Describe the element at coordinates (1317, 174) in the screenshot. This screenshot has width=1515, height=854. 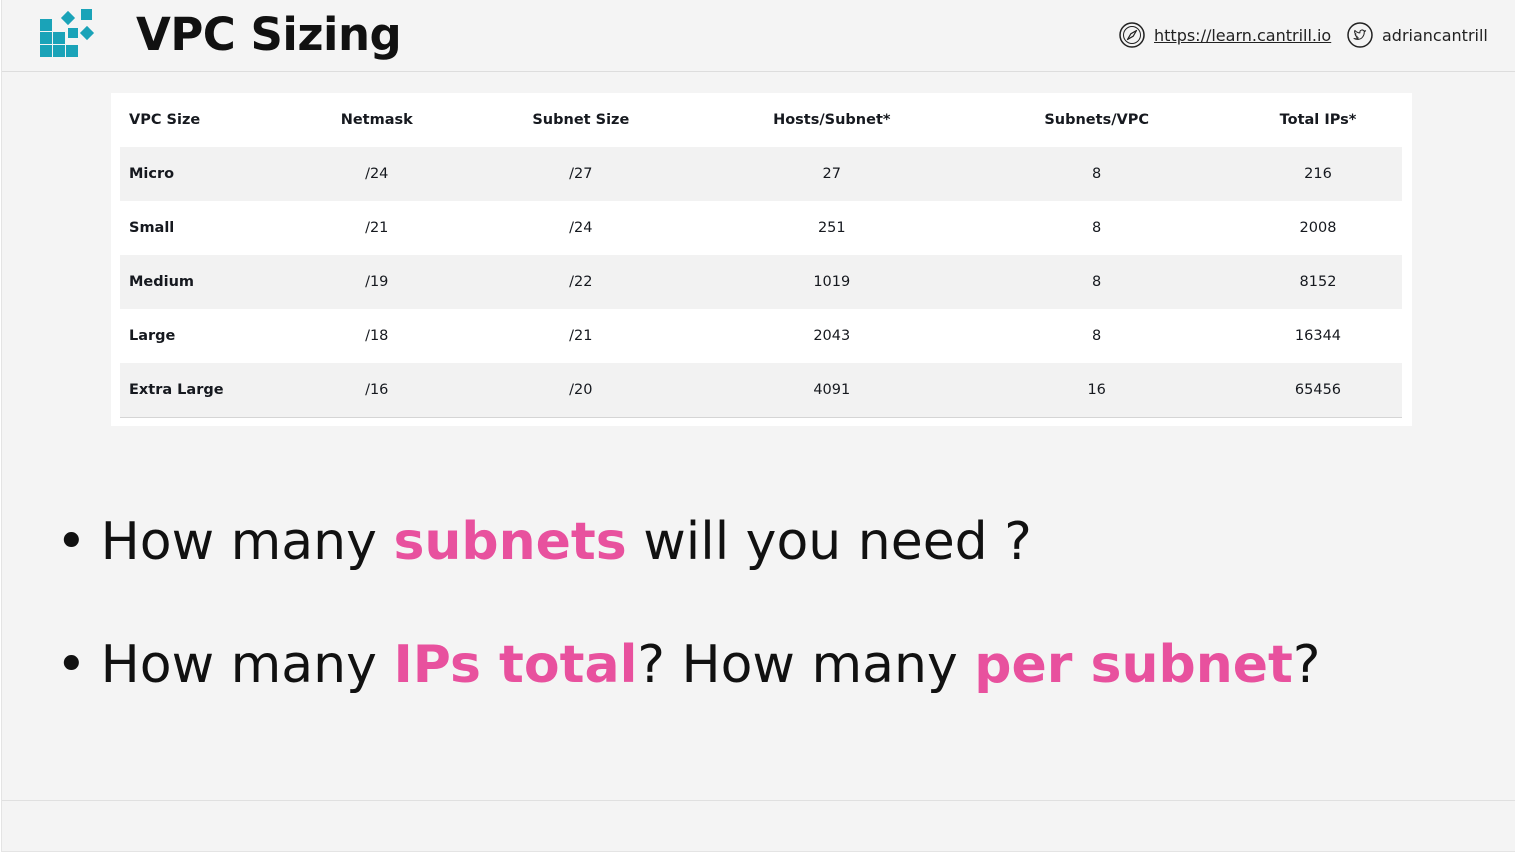
I see `table-cell: 216` at that location.